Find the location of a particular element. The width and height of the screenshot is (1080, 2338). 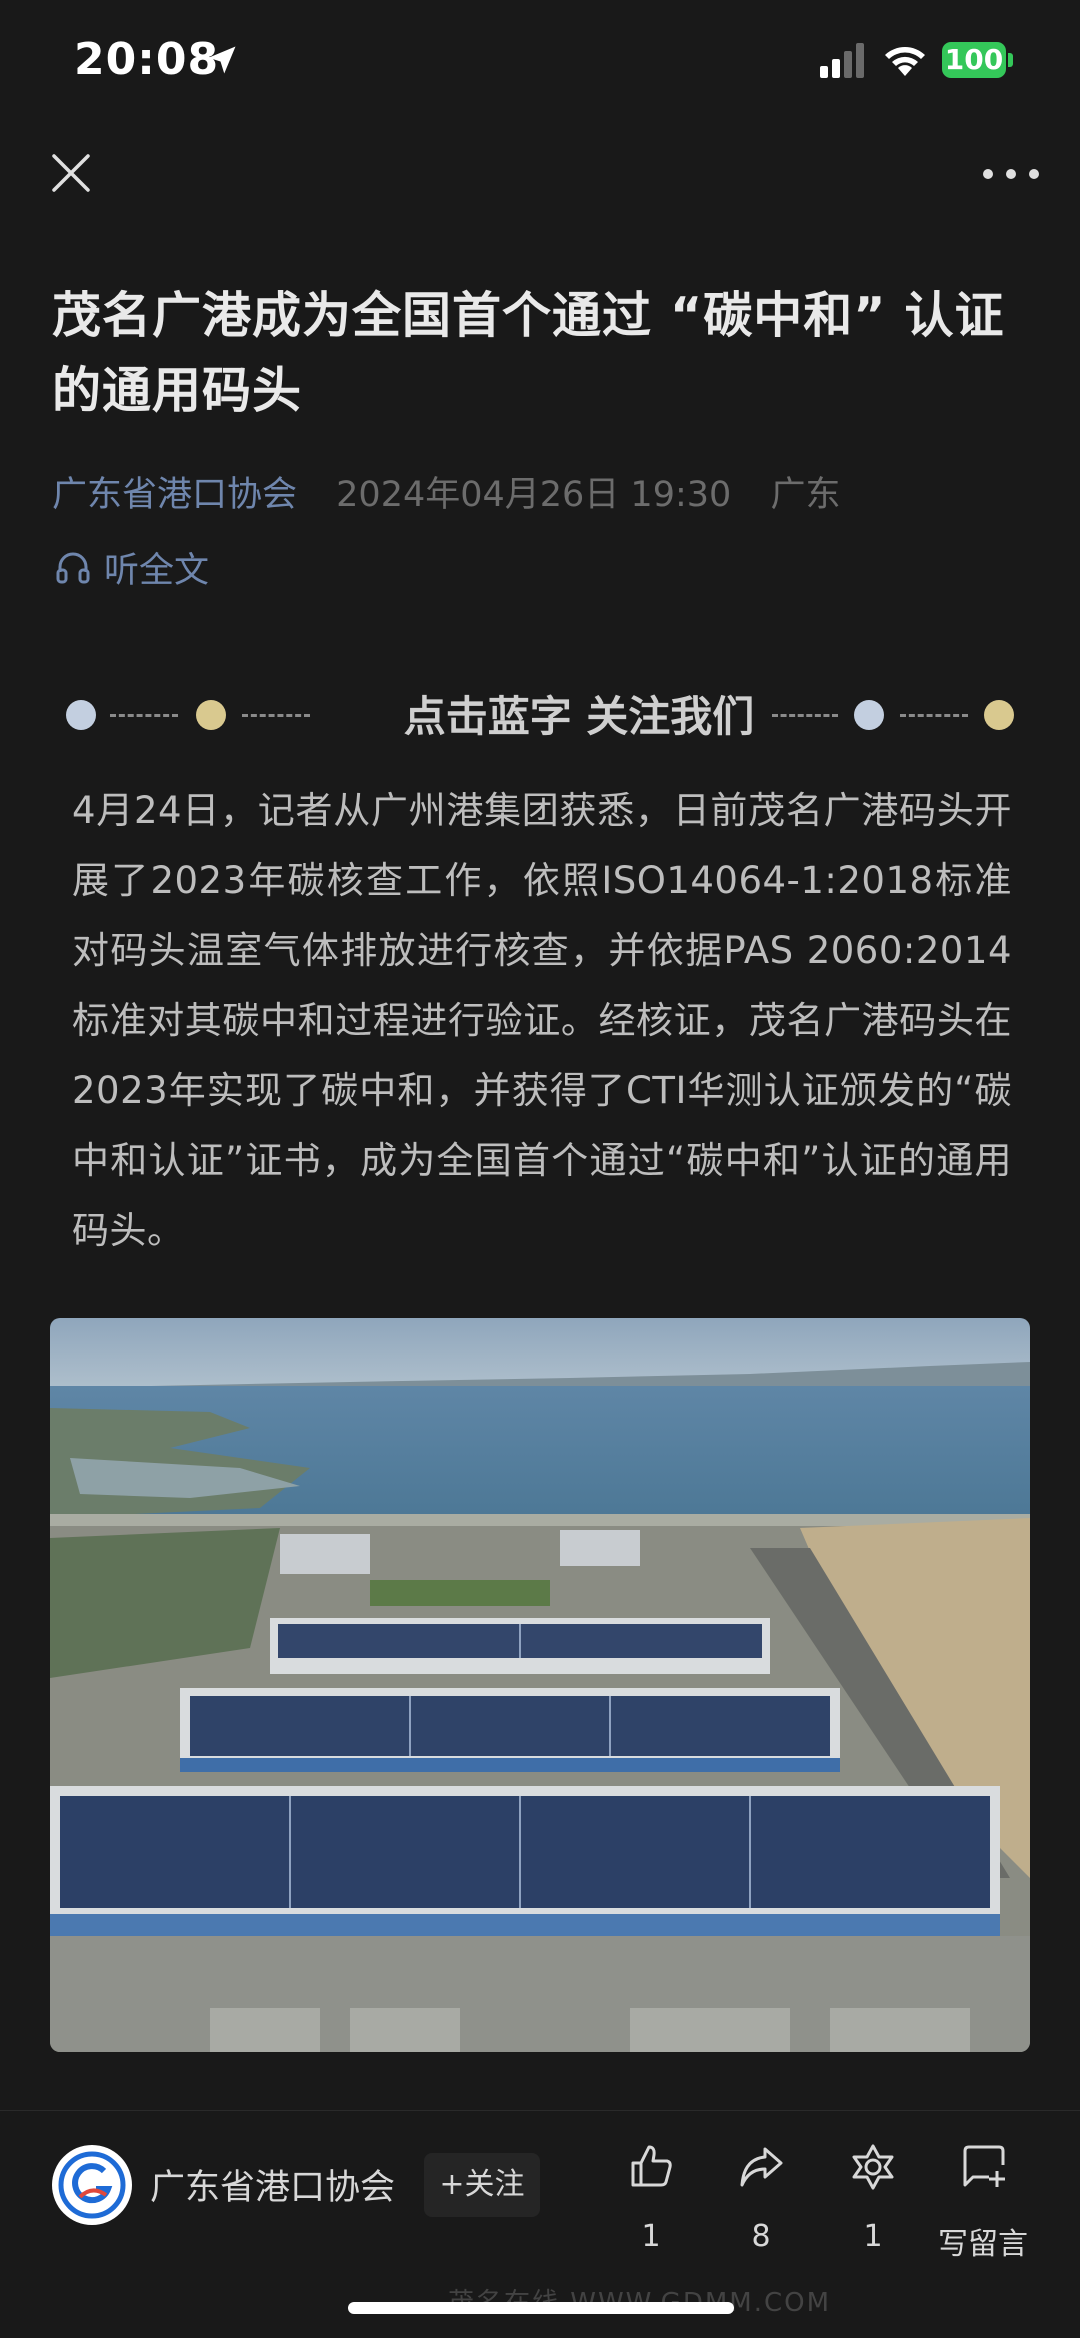

follow-button: +关注 is located at coordinates (482, 2185).